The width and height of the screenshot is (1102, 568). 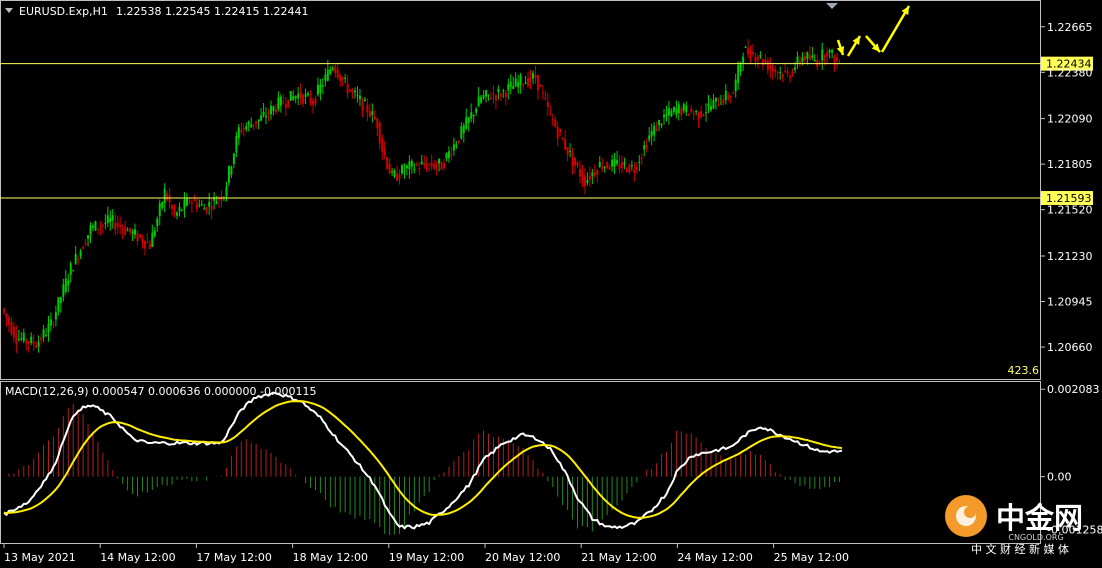 What do you see at coordinates (840, 50) in the screenshot?
I see `forecast-arrow-head-icon` at bounding box center [840, 50].